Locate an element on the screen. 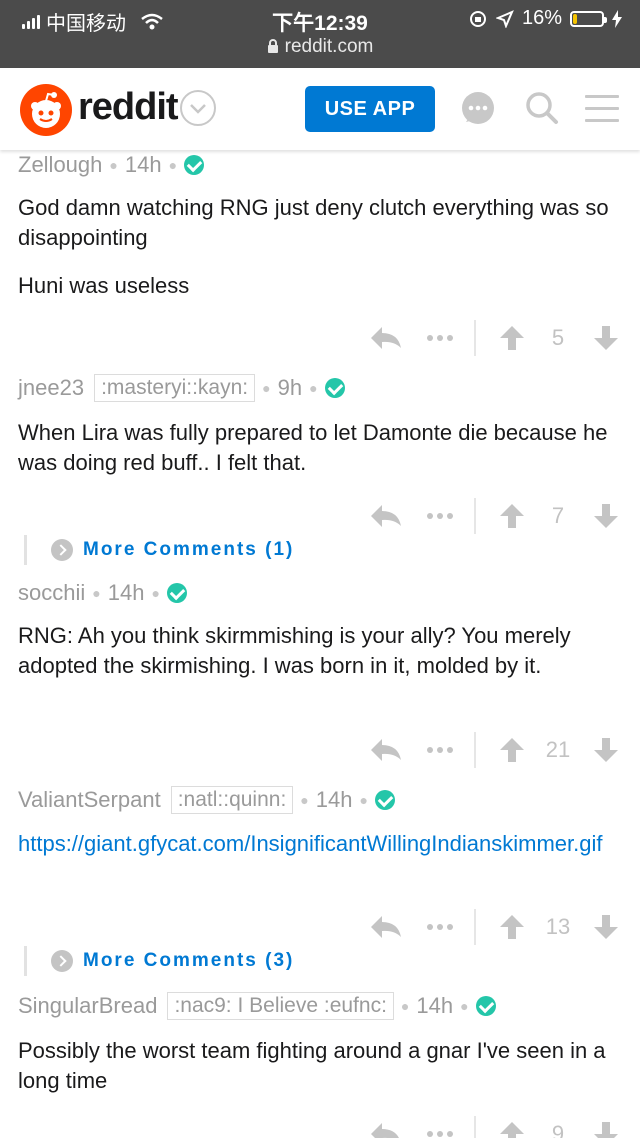 The width and height of the screenshot is (640, 1138). chat-icon is located at coordinates (478, 110).